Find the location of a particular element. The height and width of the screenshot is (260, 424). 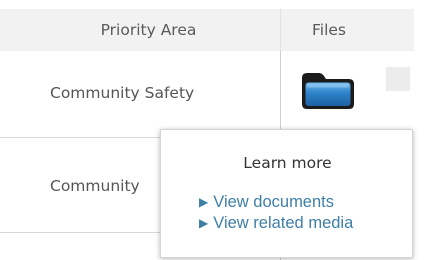

folder-icon is located at coordinates (328, 90).